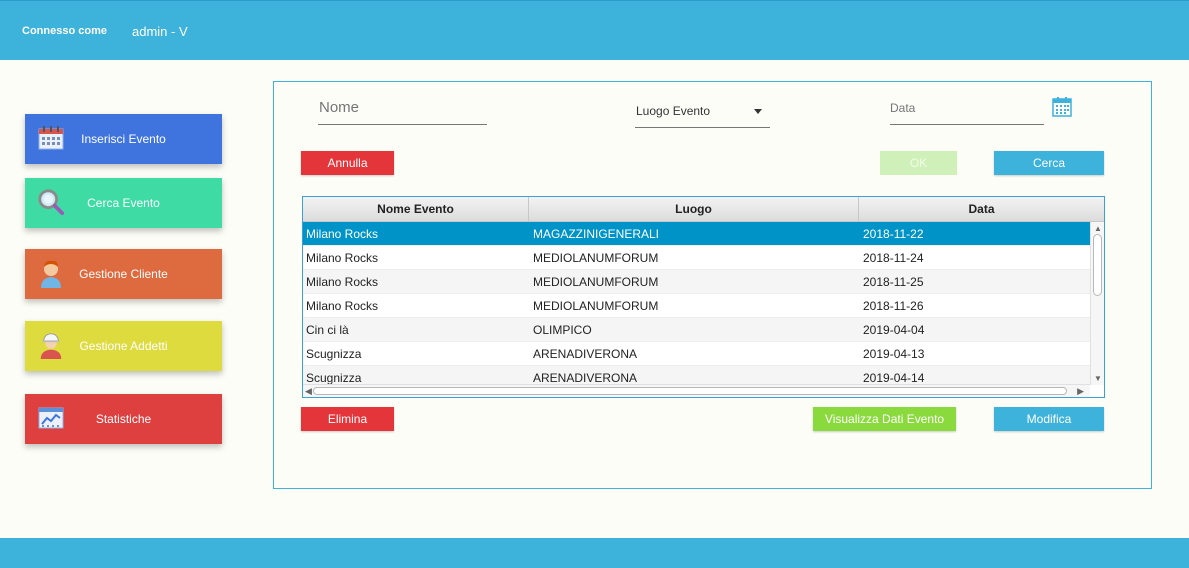 This screenshot has width=1189, height=568. What do you see at coordinates (894, 377) in the screenshot?
I see `cell-data: 2019-04-14` at bounding box center [894, 377].